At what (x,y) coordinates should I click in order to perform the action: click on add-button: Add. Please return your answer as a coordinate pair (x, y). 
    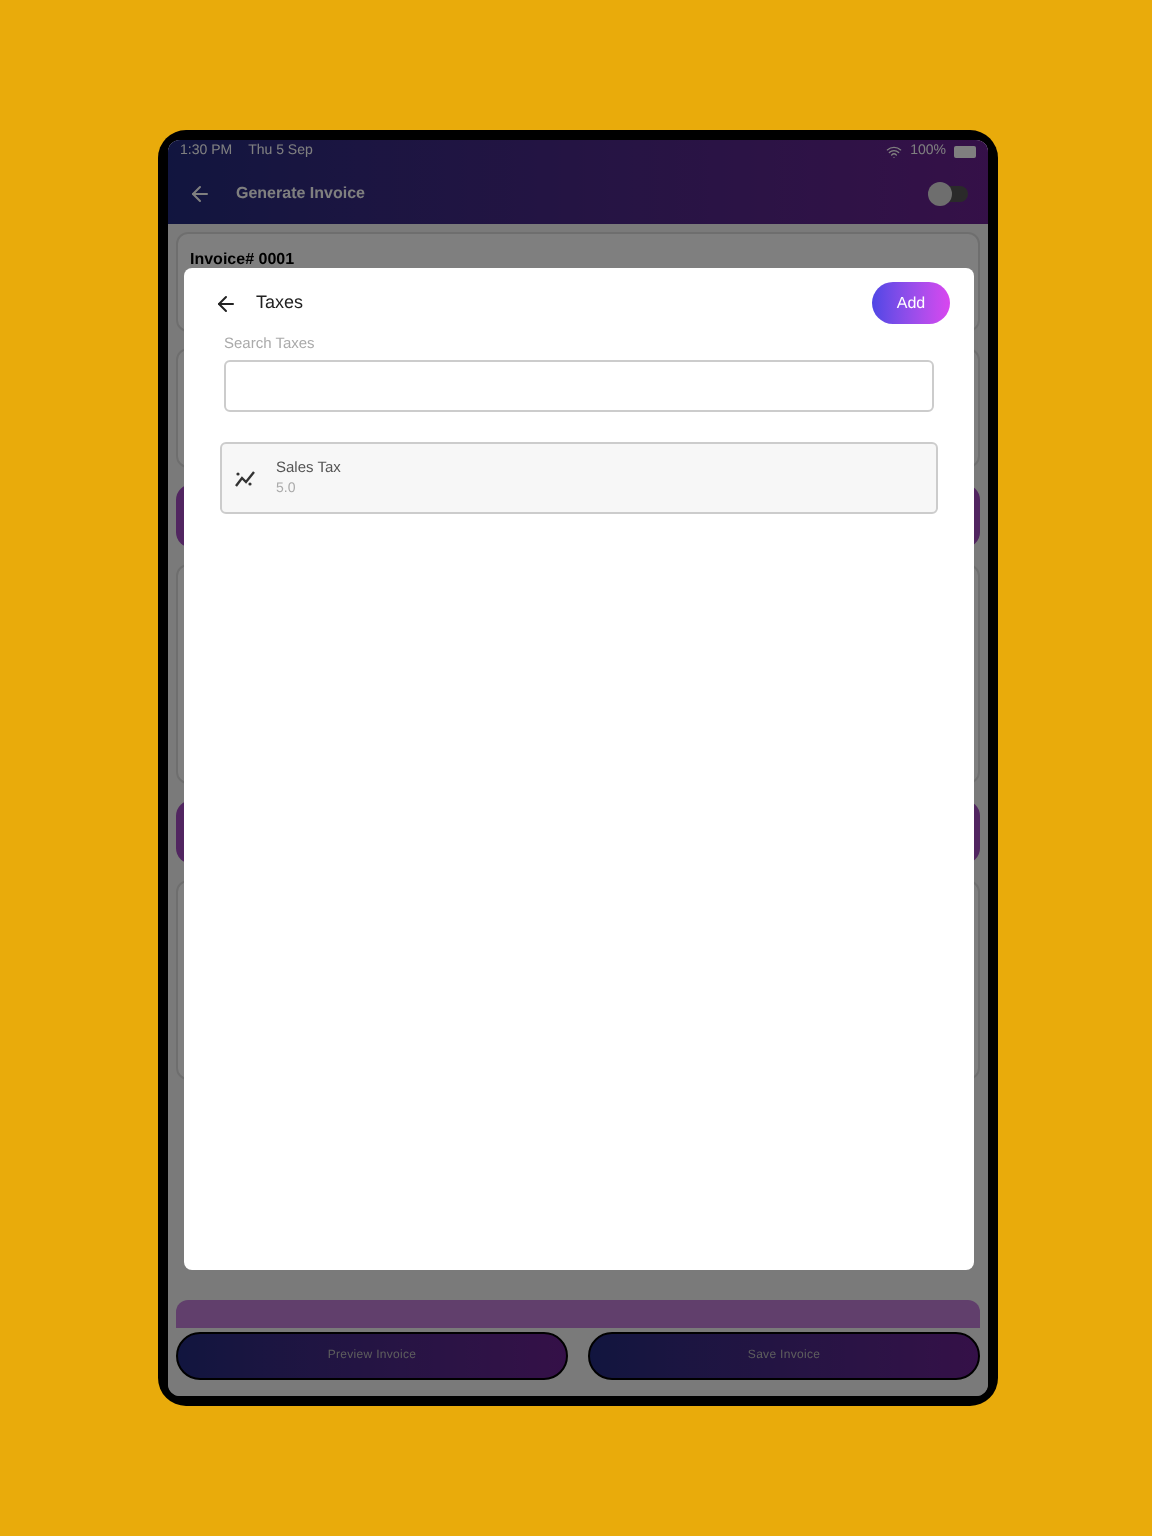
    Looking at the image, I should click on (911, 303).